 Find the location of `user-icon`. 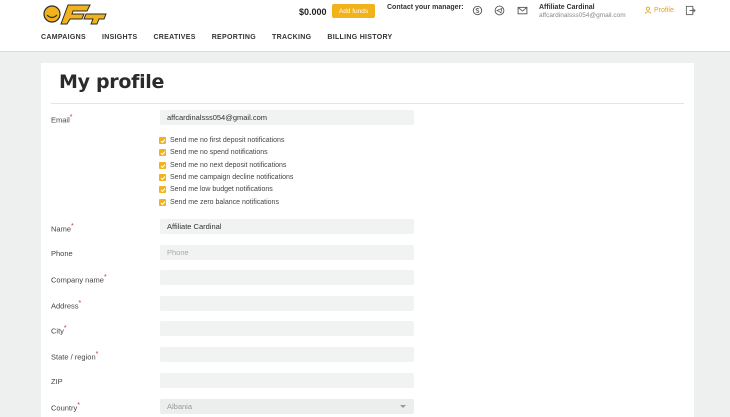

user-icon is located at coordinates (648, 10).